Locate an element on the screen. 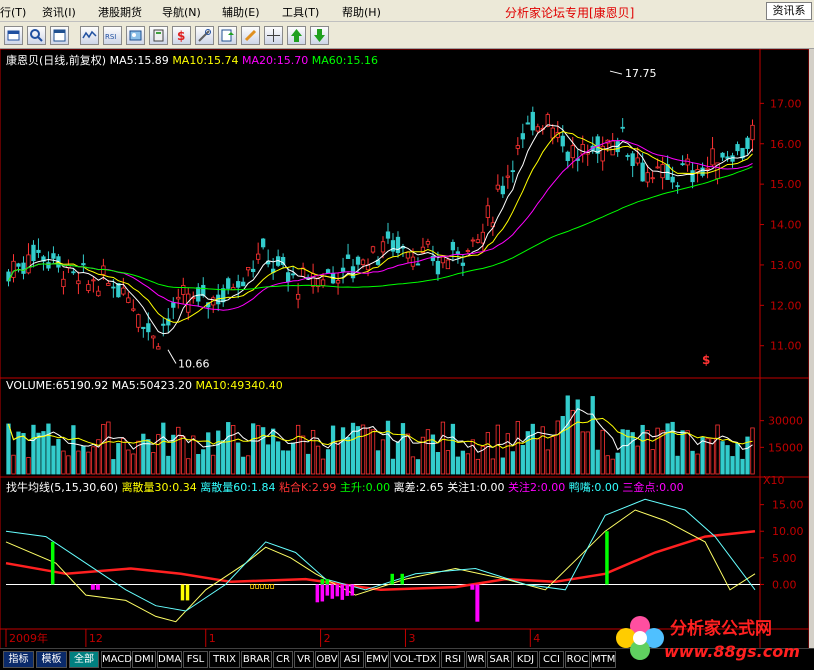 The width and height of the screenshot is (814, 670). export-icon is located at coordinates (227, 35).